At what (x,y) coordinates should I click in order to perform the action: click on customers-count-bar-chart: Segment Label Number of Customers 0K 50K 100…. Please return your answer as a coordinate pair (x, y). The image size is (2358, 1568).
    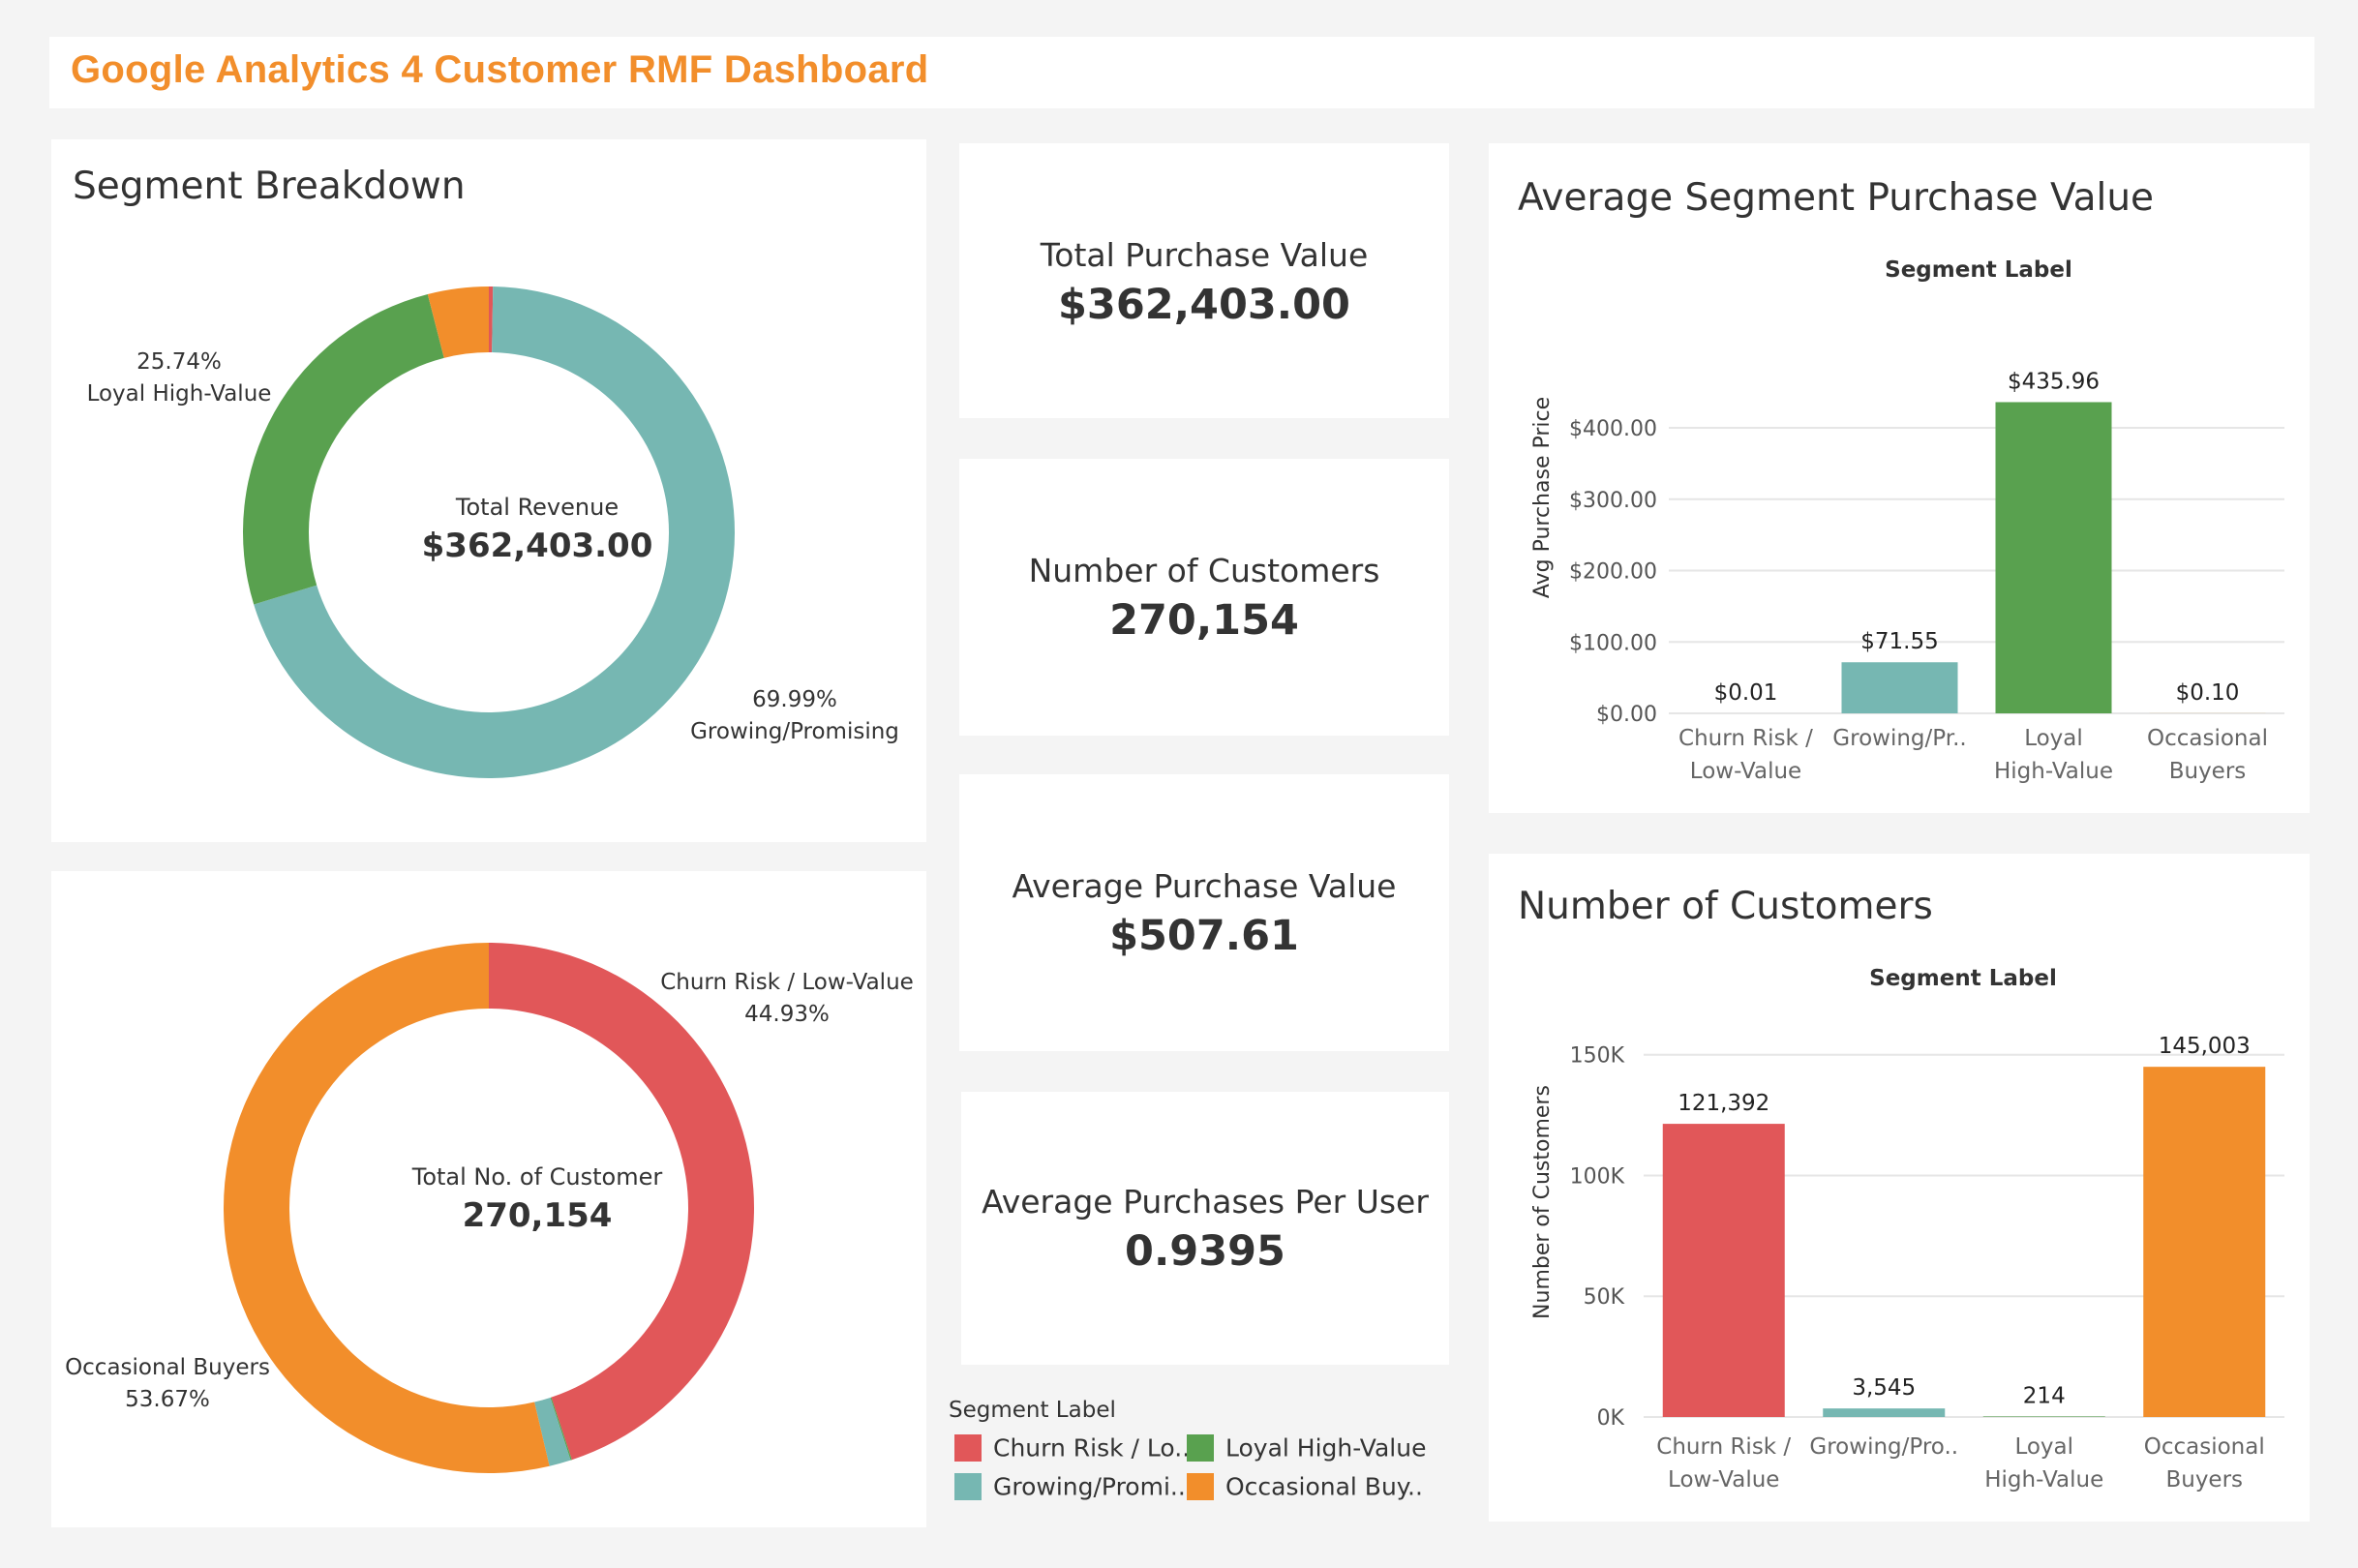
    Looking at the image, I should click on (1907, 1229).